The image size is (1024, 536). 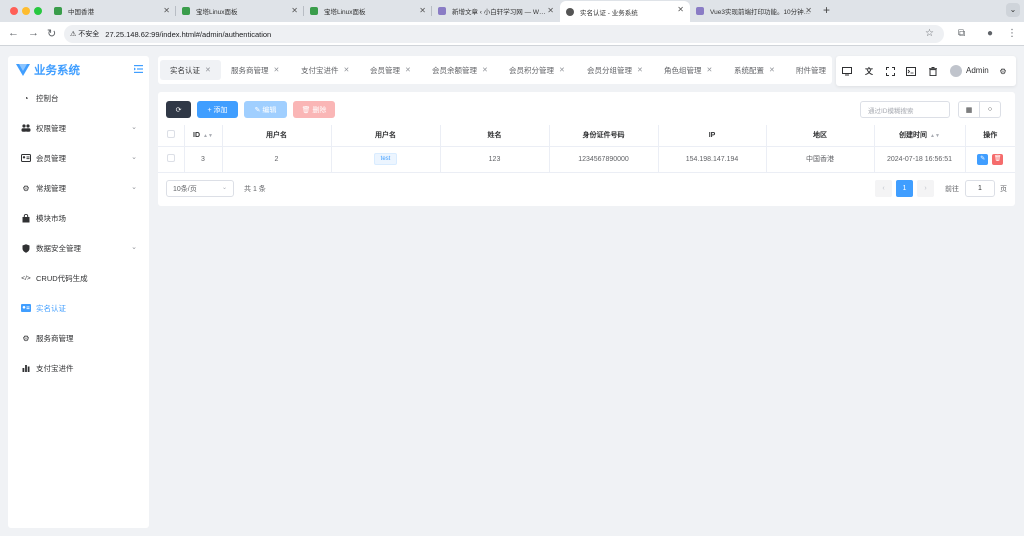 What do you see at coordinates (983, 159) in the screenshot?
I see `row-edit-icon: ✎` at bounding box center [983, 159].